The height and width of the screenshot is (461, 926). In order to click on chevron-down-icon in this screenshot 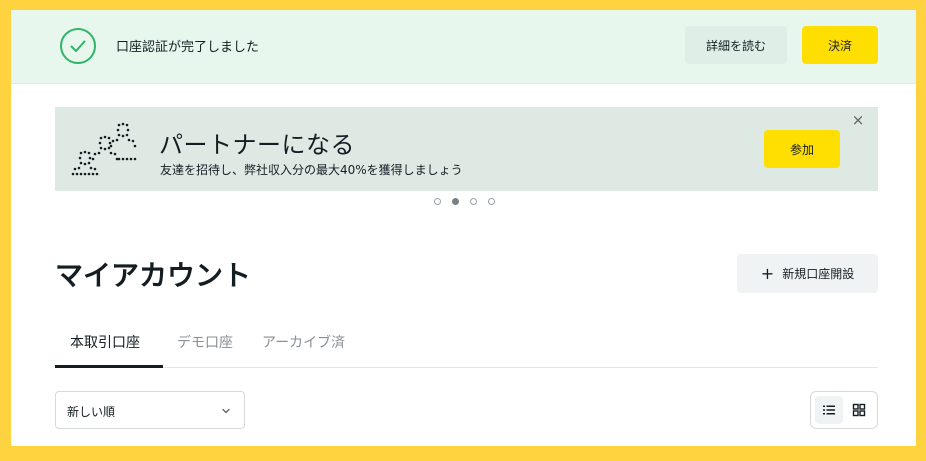, I will do `click(226, 411)`.